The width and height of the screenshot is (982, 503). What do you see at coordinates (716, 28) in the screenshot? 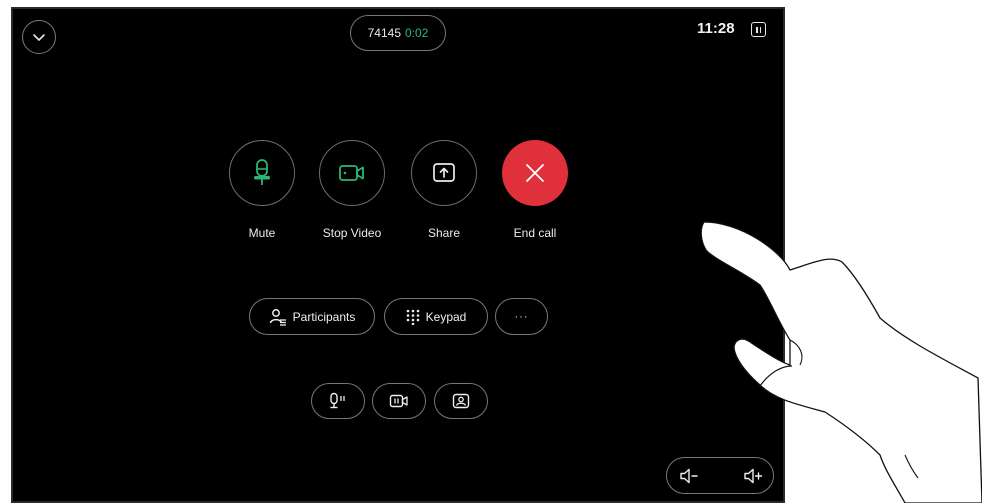
I see `clock: 11:28` at bounding box center [716, 28].